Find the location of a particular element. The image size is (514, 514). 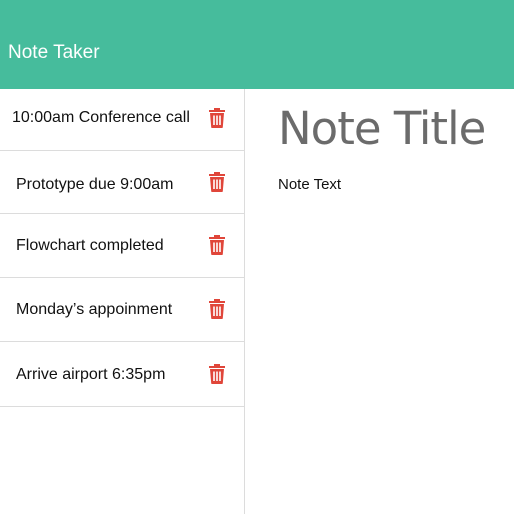

note-item-label: Arrive airport 6:35pm is located at coordinates (91, 374).